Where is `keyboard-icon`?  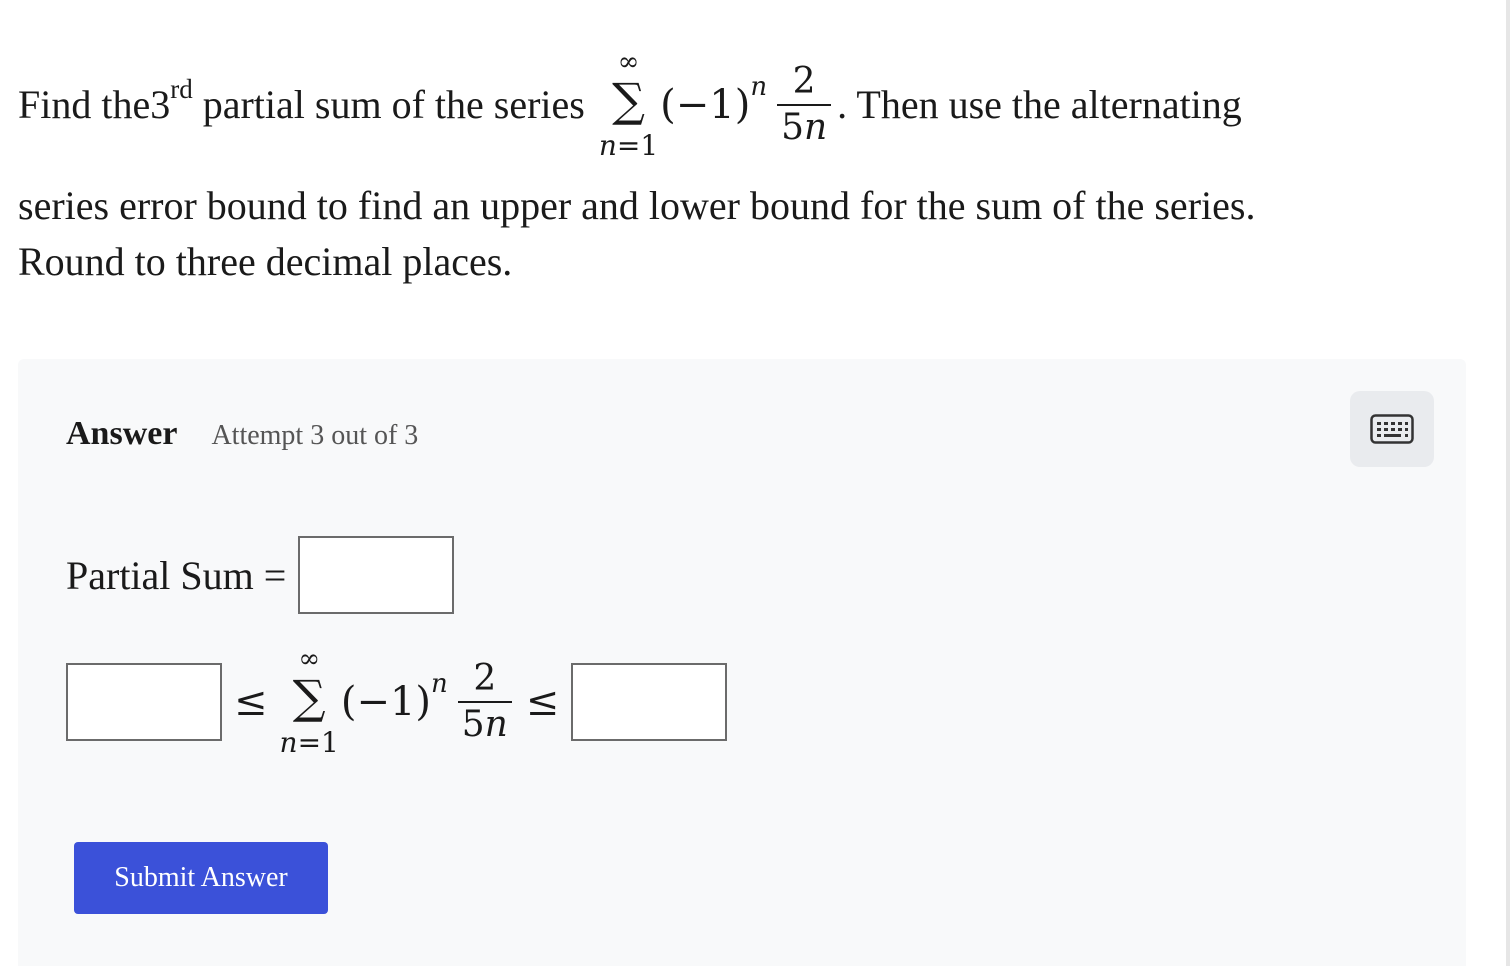
keyboard-icon is located at coordinates (1392, 429).